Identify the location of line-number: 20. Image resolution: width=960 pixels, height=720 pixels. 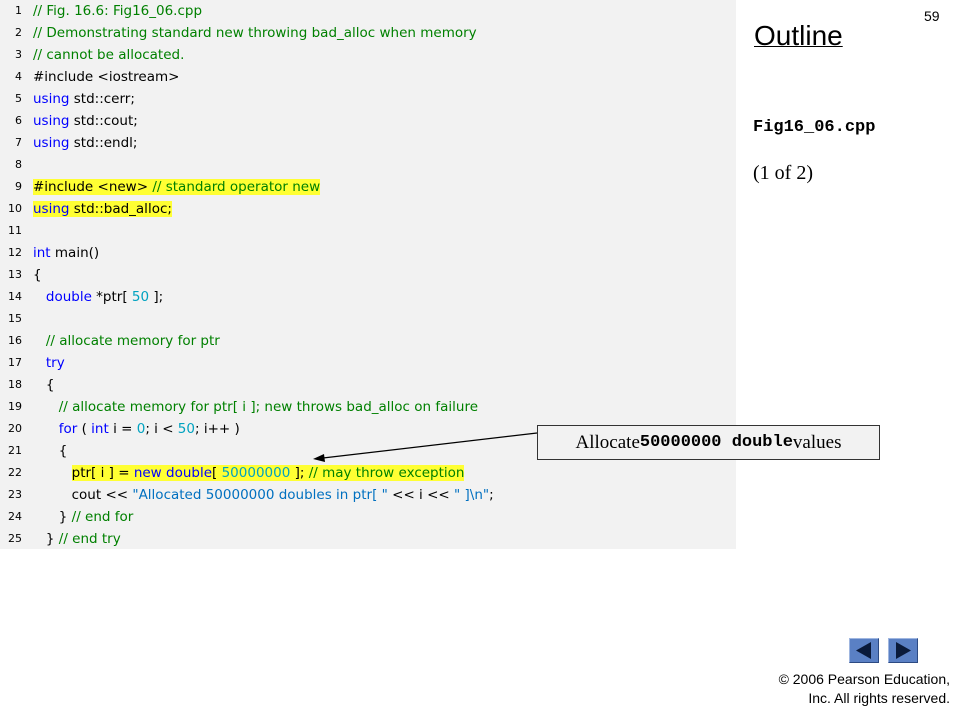
(15, 428).